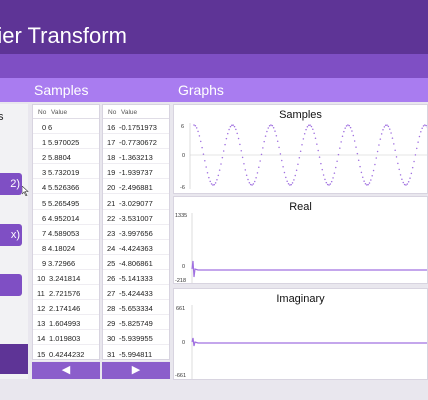  What do you see at coordinates (14, 359) in the screenshot?
I see `compute-button` at bounding box center [14, 359].